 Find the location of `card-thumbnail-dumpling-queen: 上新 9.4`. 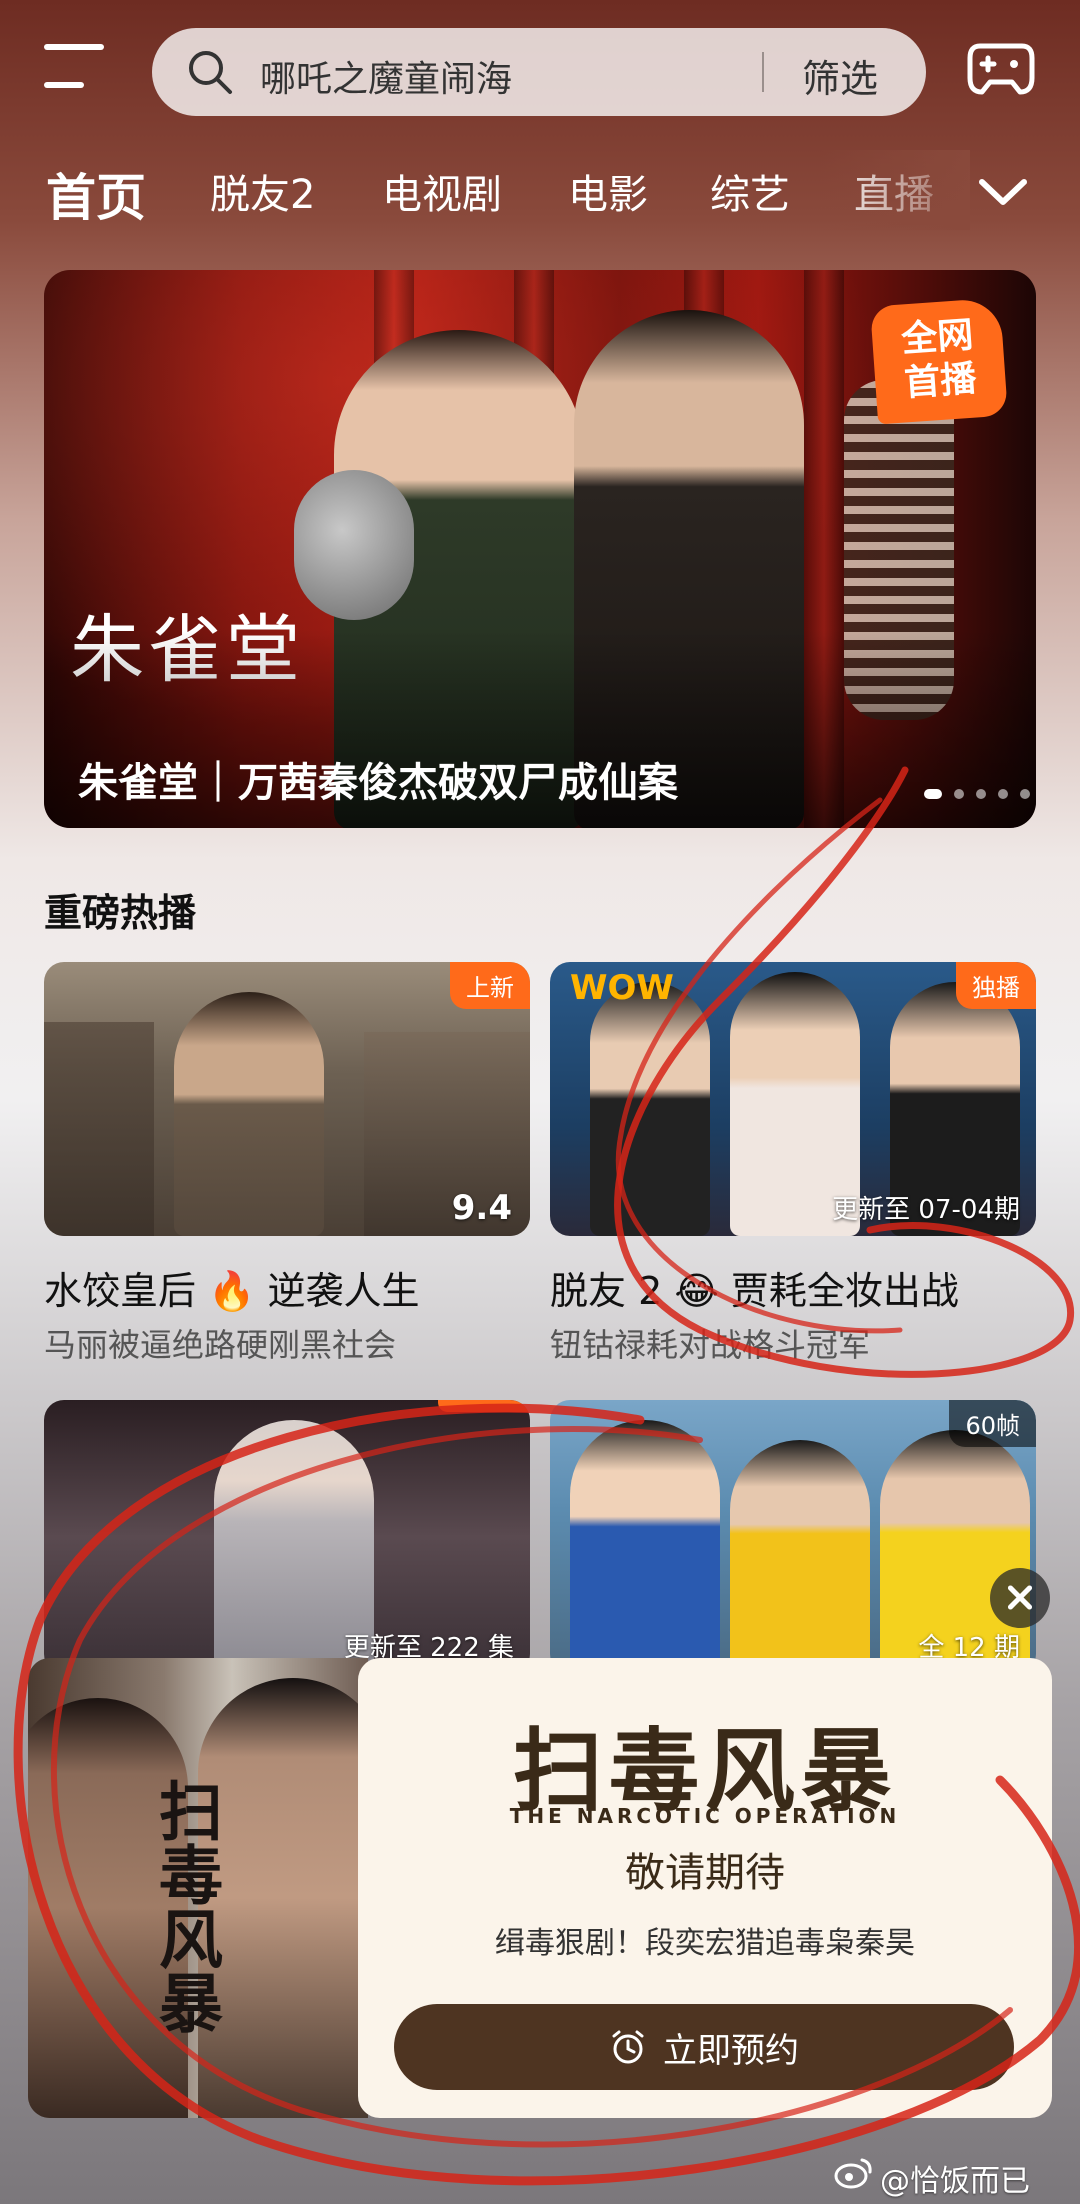

card-thumbnail-dumpling-queen: 上新 9.4 is located at coordinates (287, 1099).